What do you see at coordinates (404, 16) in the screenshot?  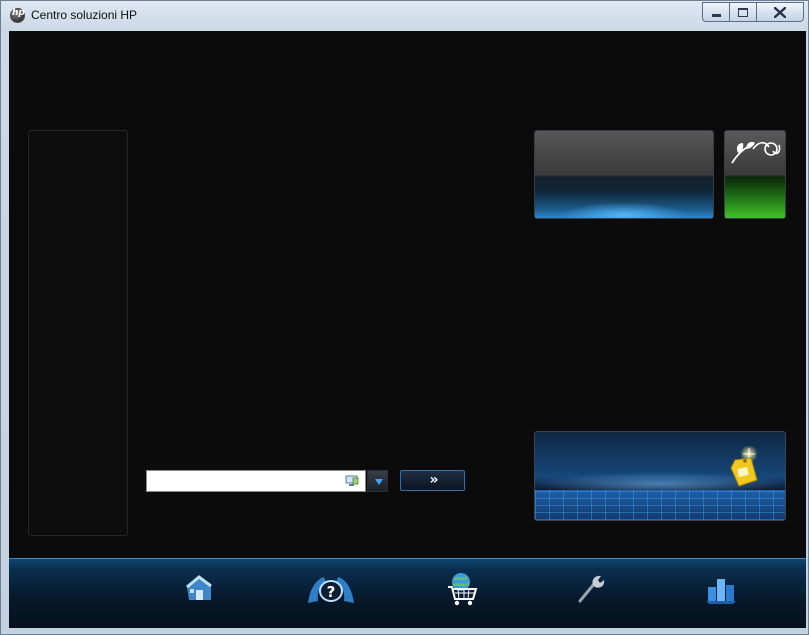 I see `title-bar: Centro soluzioni HP` at bounding box center [404, 16].